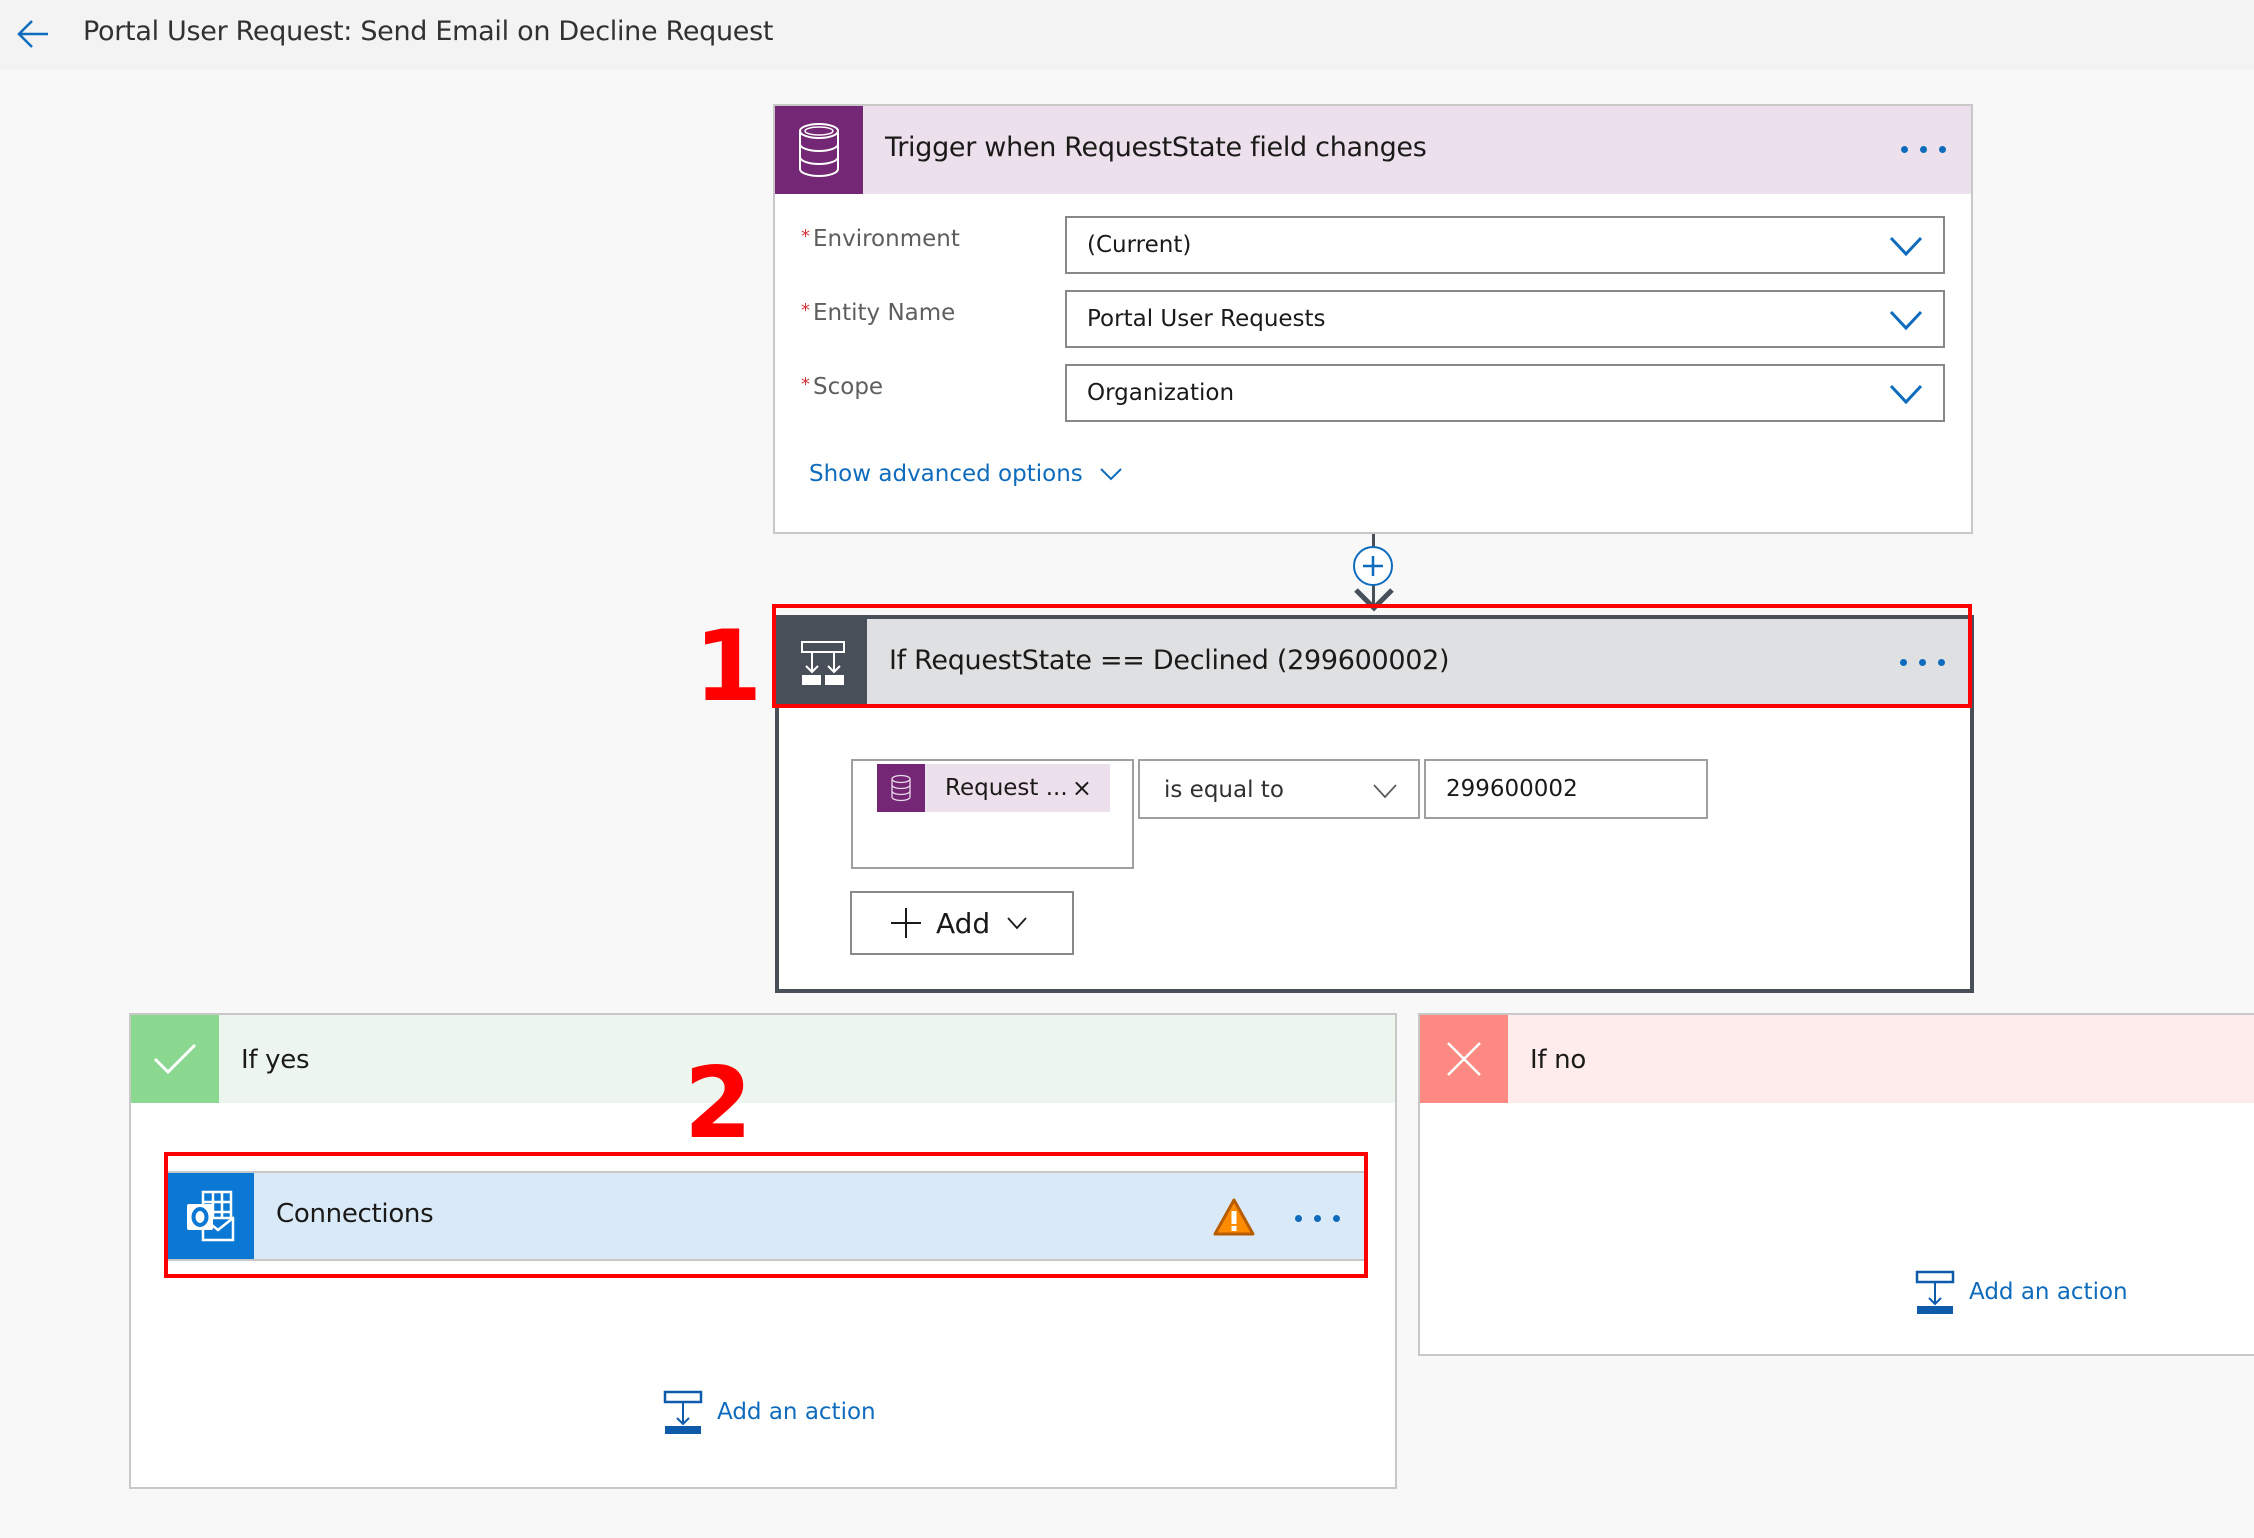 The image size is (2254, 1538). Describe the element at coordinates (718, 1104) in the screenshot. I see `annotation-number-2: 2` at that location.